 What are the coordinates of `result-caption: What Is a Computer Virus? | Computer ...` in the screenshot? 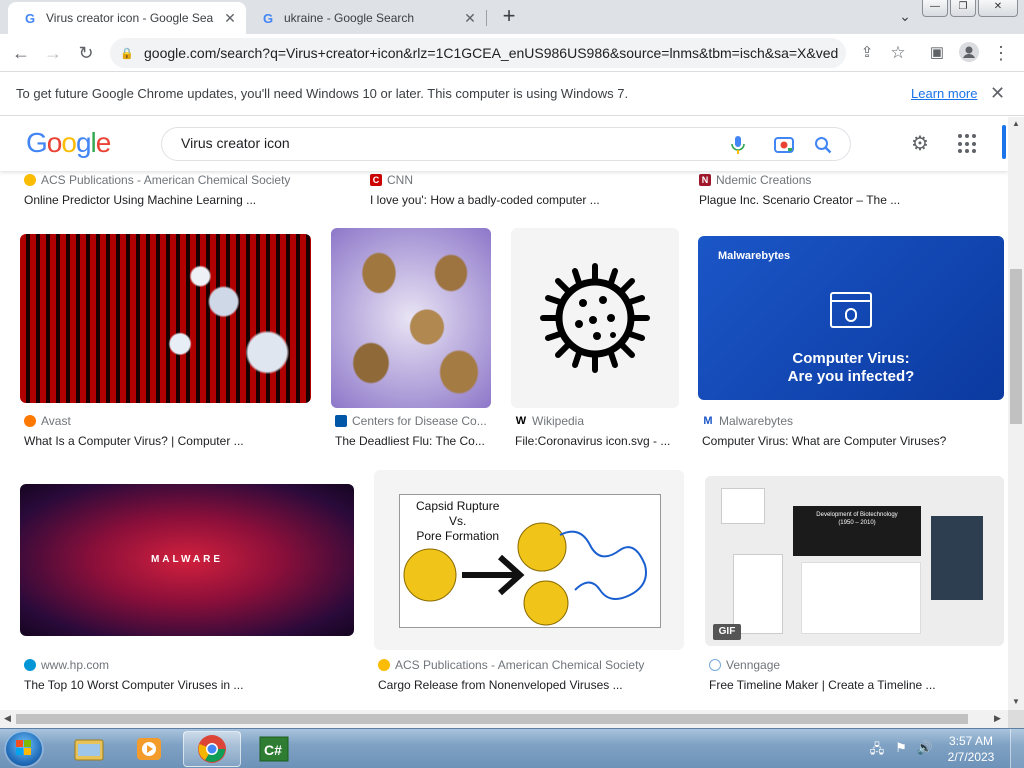 It's located at (134, 441).